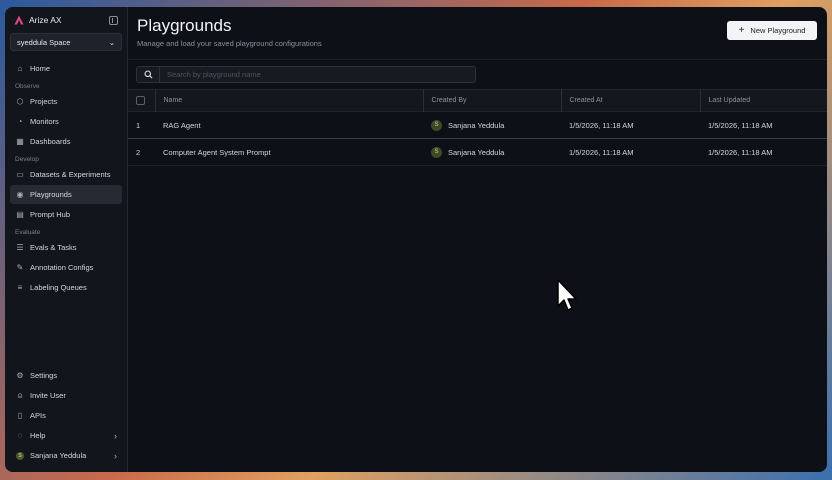 This screenshot has height=480, width=832. Describe the element at coordinates (288, 100) in the screenshot. I see `column-header-name: Name` at that location.